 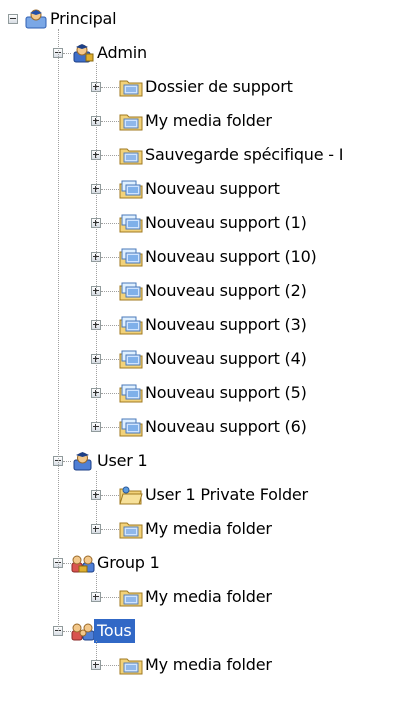 What do you see at coordinates (83, 18) in the screenshot?
I see `tree-node-label: Principal` at bounding box center [83, 18].